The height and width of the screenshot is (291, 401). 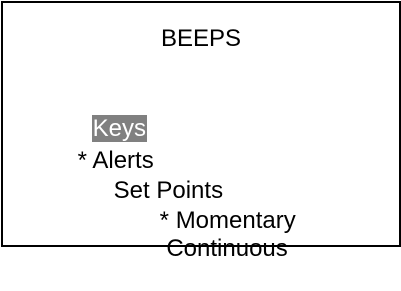 What do you see at coordinates (227, 248) in the screenshot?
I see `menu-item-continuous-label: Continuous` at bounding box center [227, 248].